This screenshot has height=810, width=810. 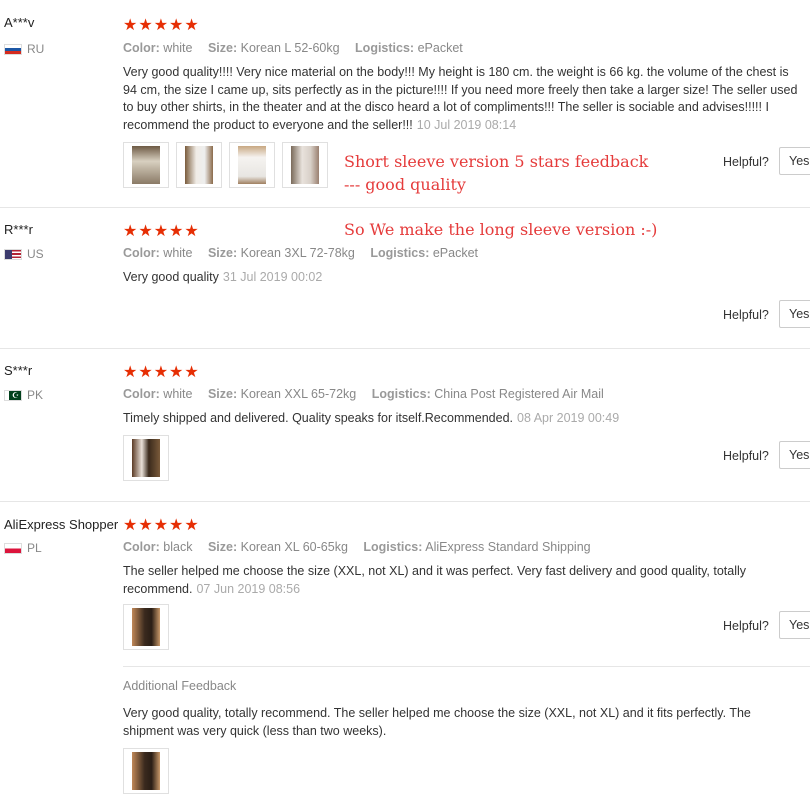 What do you see at coordinates (61, 524) in the screenshot?
I see `reviewer-name: AliExpress Shopper` at bounding box center [61, 524].